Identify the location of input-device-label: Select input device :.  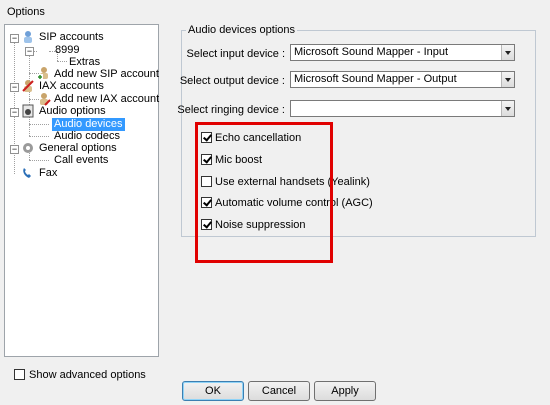
(235, 54).